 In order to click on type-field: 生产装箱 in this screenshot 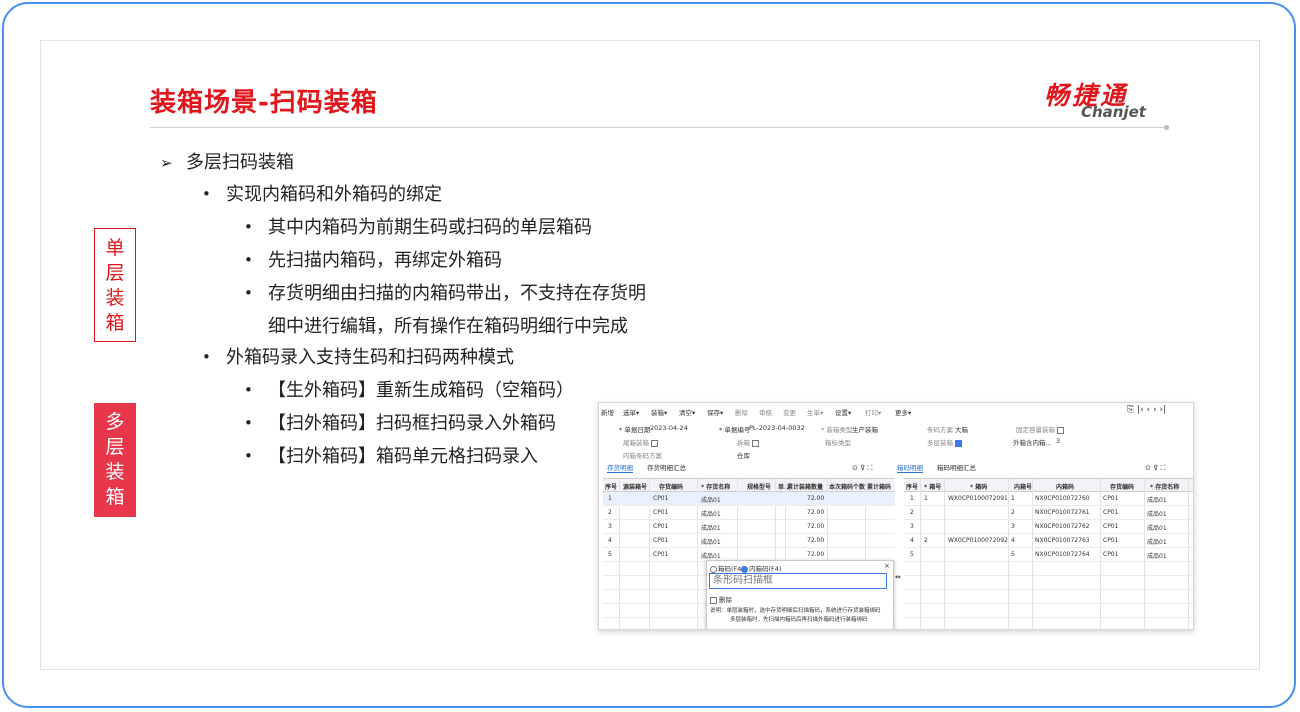, I will do `click(865, 429)`.